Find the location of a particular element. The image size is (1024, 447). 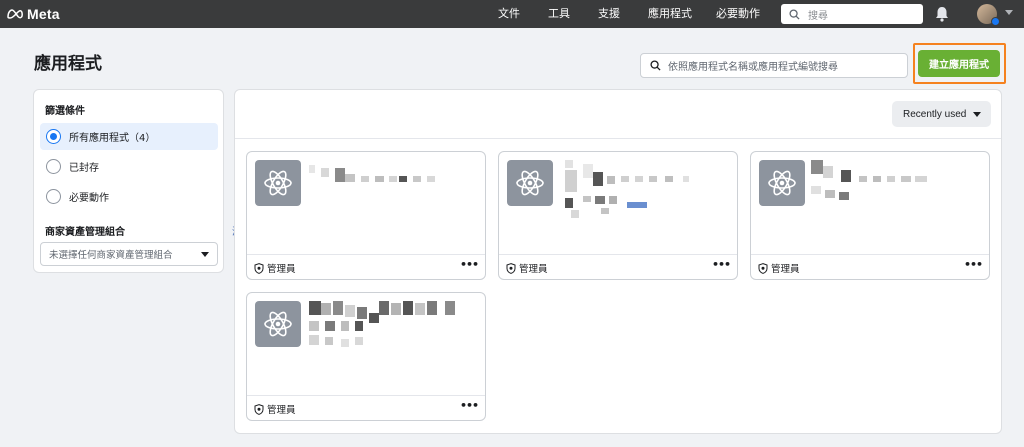

nav-search-input: 搜尋 is located at coordinates (852, 14).